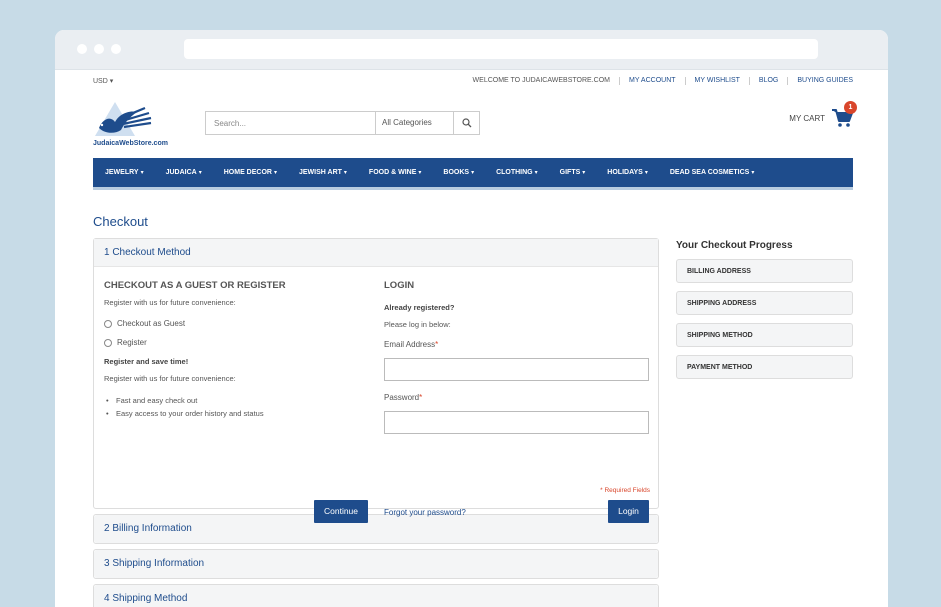  Describe the element at coordinates (573, 172) in the screenshot. I see `nav-item-gifts: GIFTS ▾` at that location.